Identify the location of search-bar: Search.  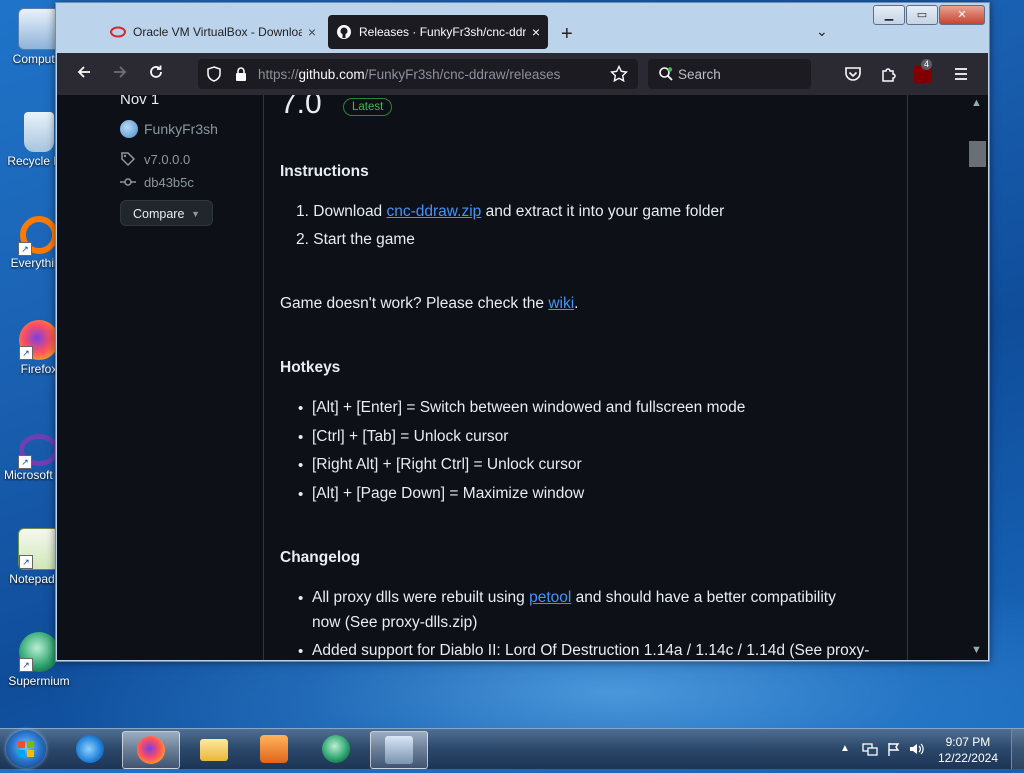
(729, 74).